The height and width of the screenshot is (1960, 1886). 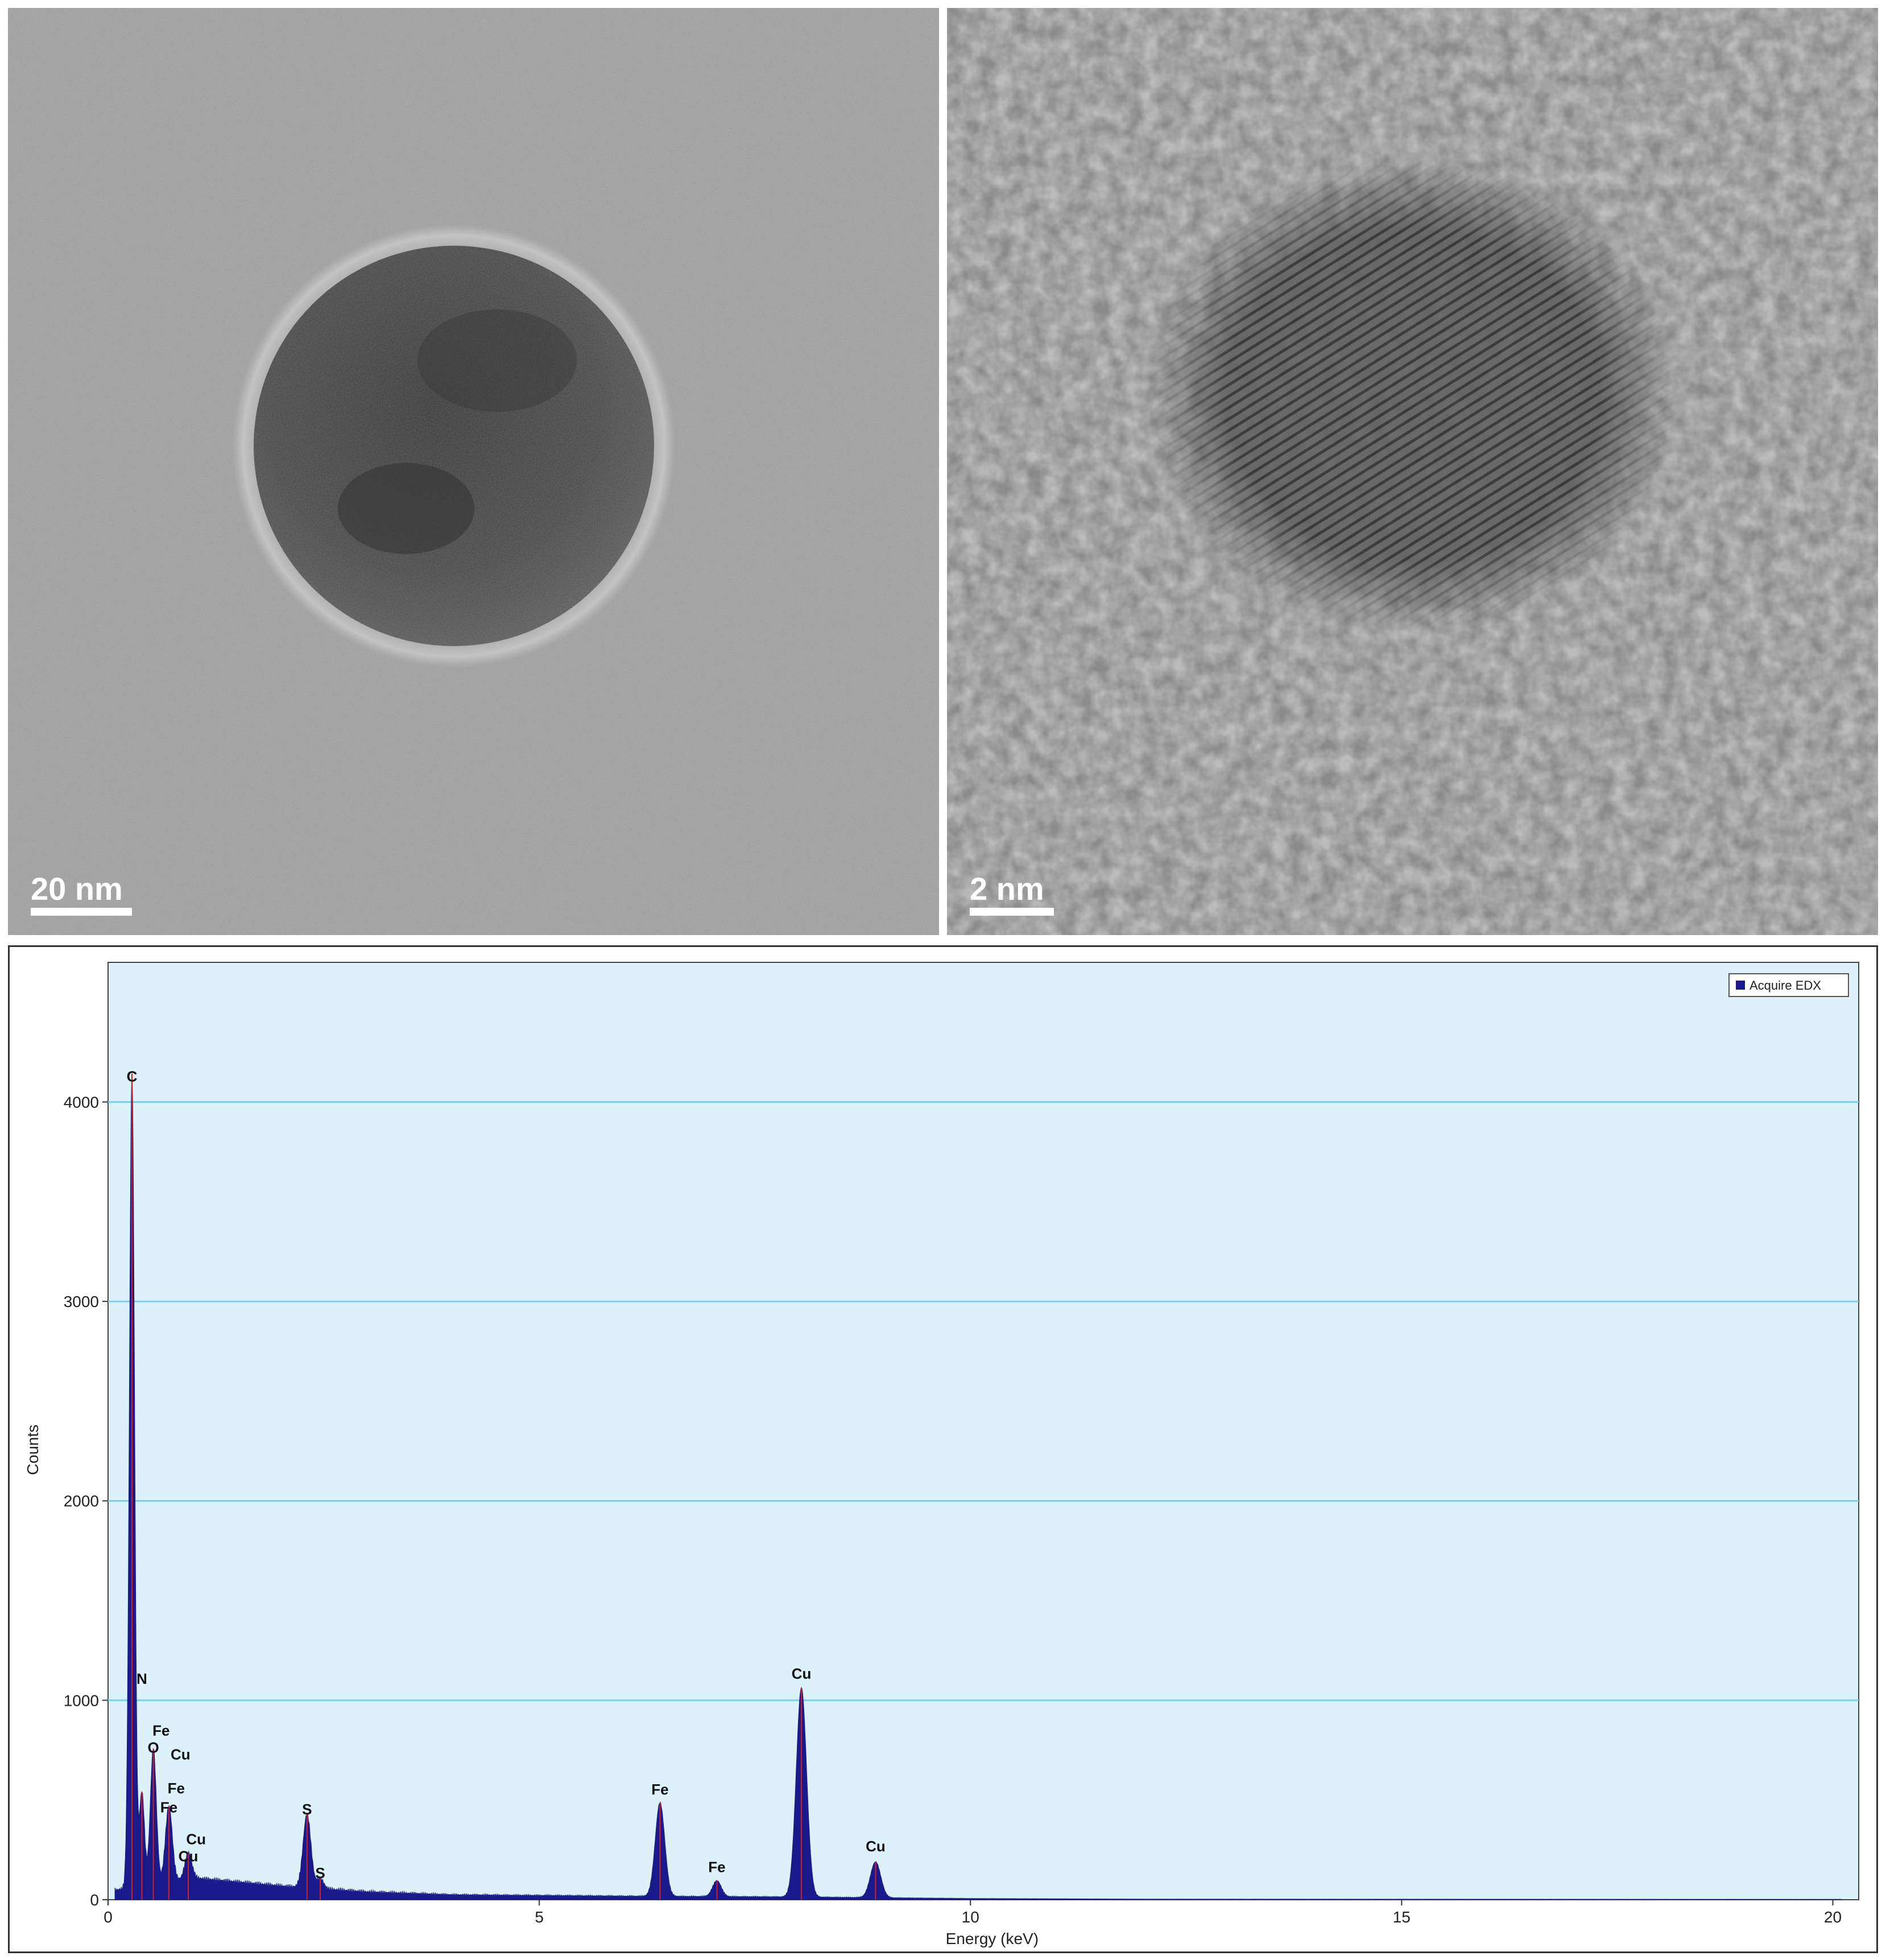 What do you see at coordinates (33, 1450) in the screenshot?
I see `y-axis-title: Counts` at bounding box center [33, 1450].